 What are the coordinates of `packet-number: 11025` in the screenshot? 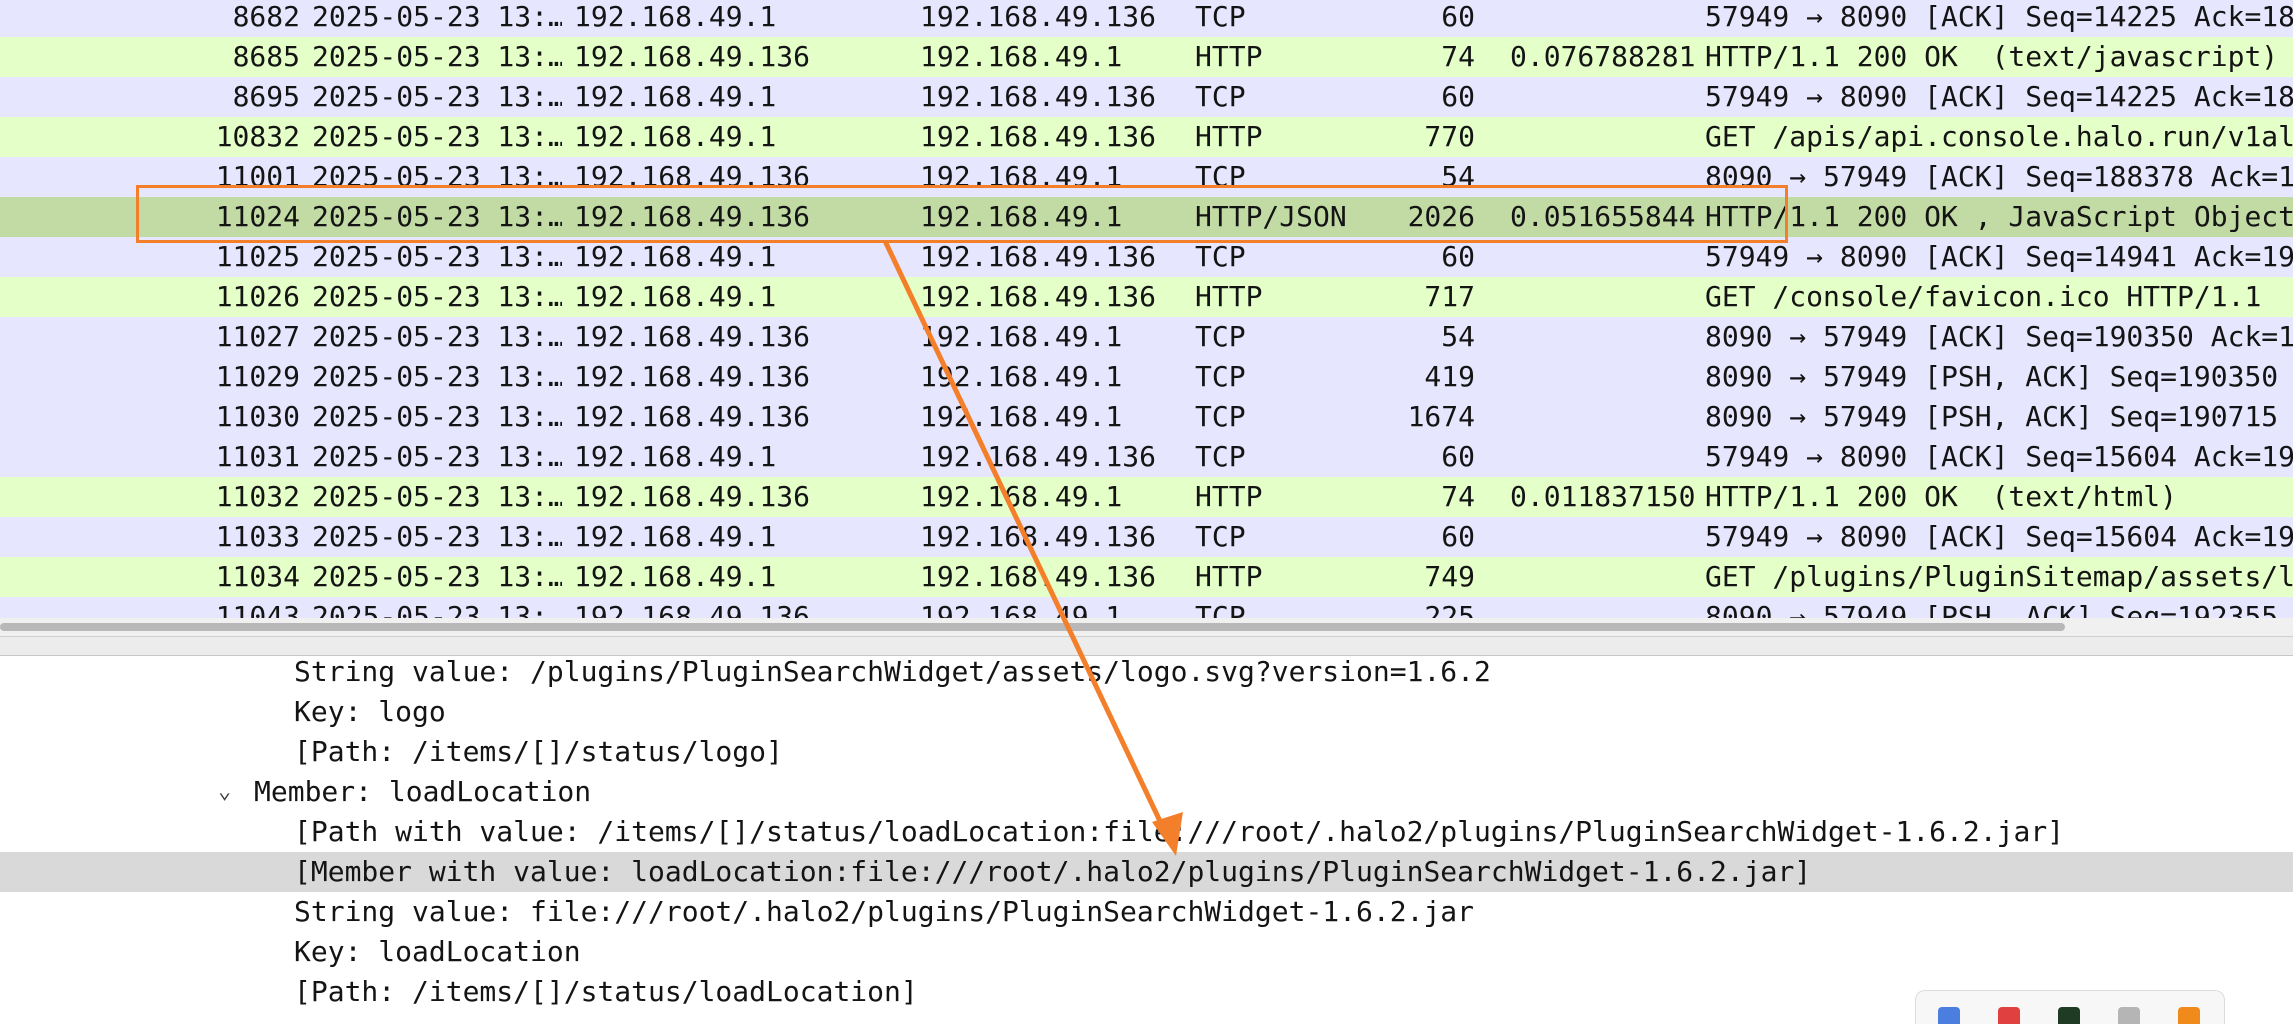 It's located at (257, 256).